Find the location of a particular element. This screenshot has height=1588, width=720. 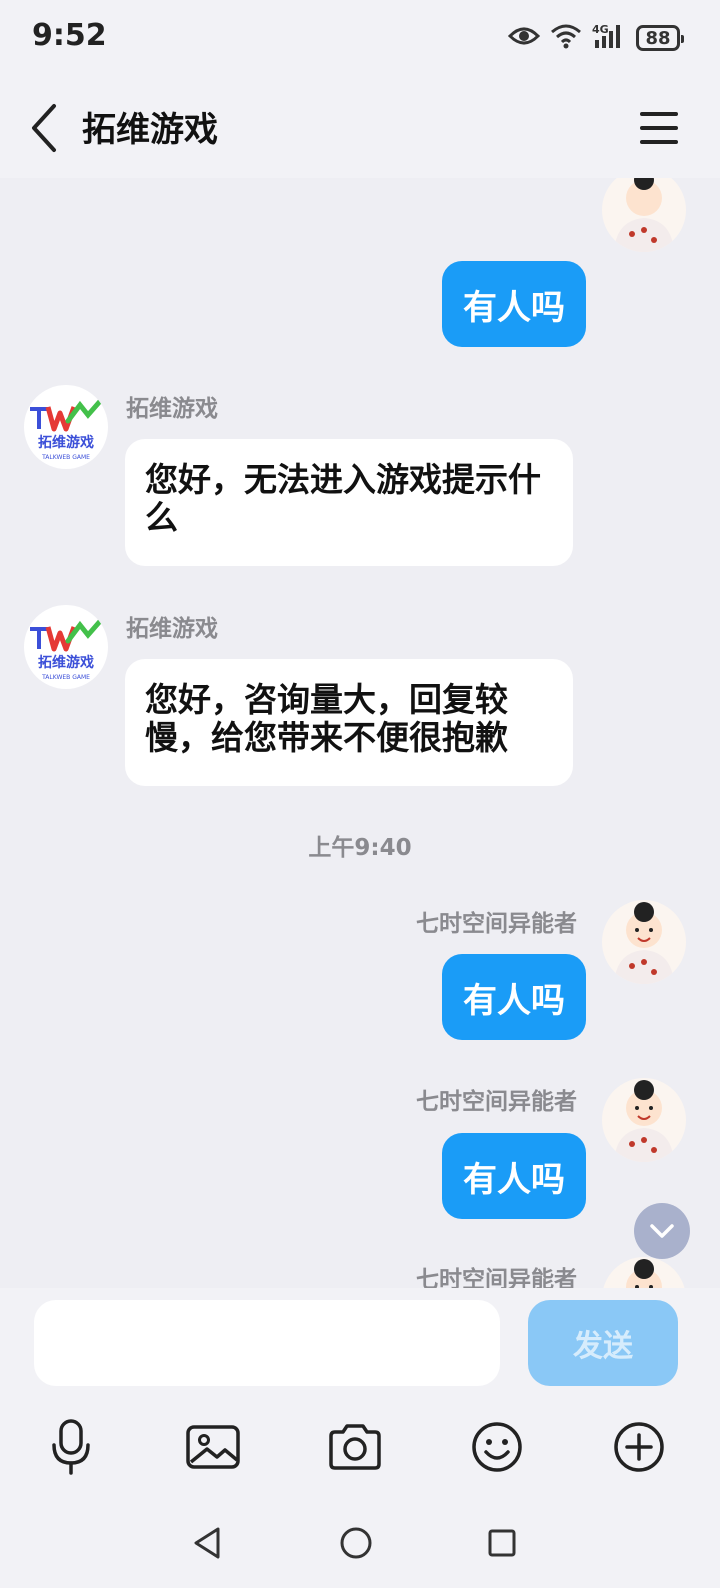

emoji-icon is located at coordinates (497, 1447).